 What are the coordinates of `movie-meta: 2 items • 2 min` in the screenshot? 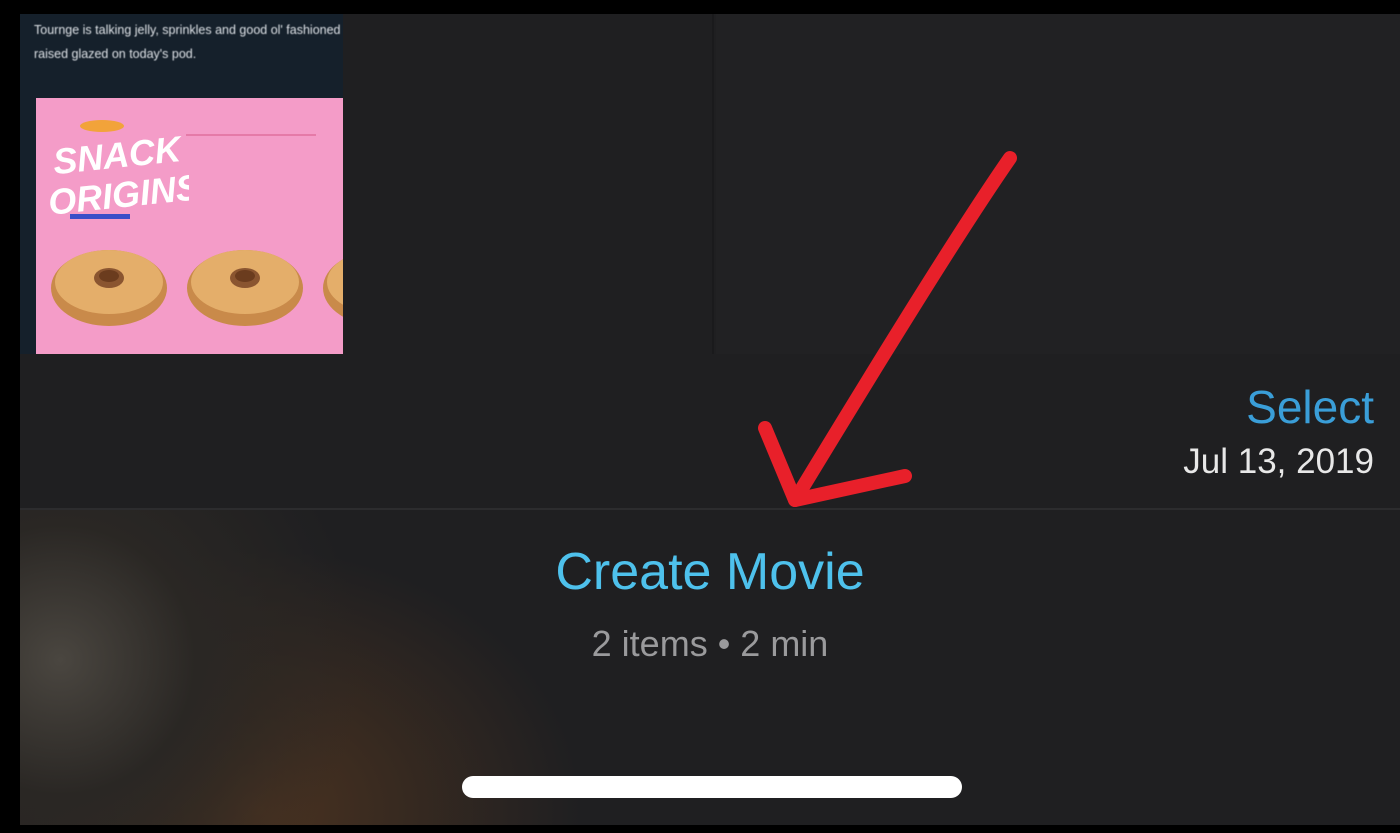 It's located at (710, 643).